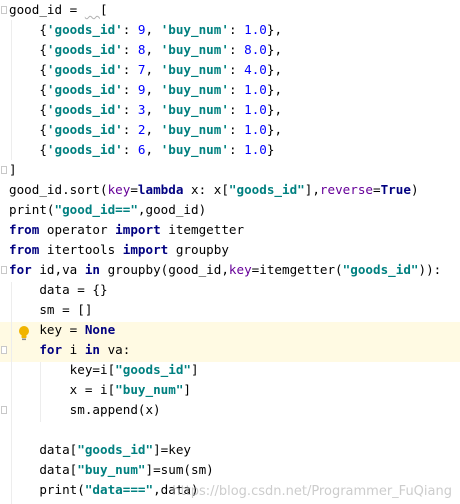 The width and height of the screenshot is (460, 504). Describe the element at coordinates (58, 289) in the screenshot. I see `code-token: data = {}` at that location.